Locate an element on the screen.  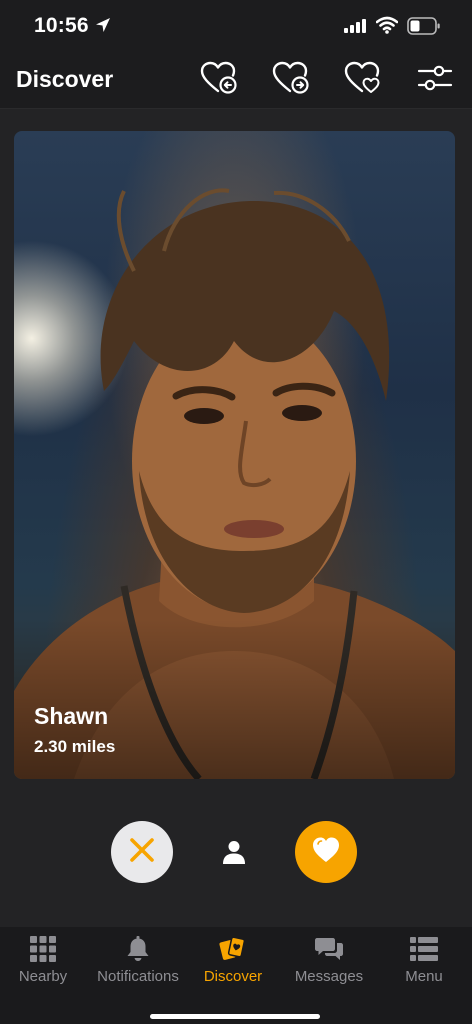
heart-arrow-left-button is located at coordinates (219, 80).